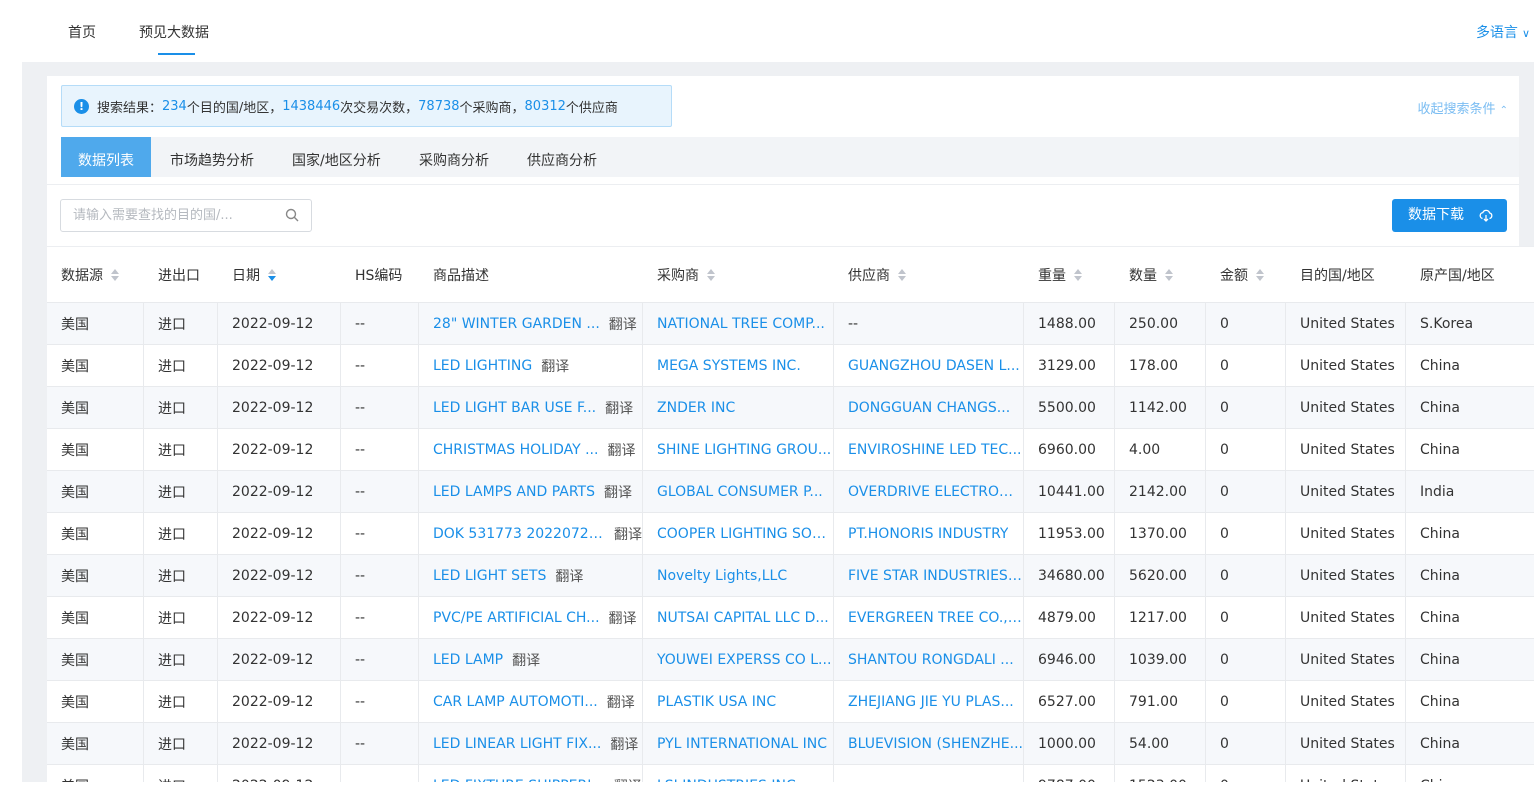 This screenshot has height=800, width=1534. What do you see at coordinates (742, 744) in the screenshot?
I see `buyer-value: PYL INTERNATIONAL INC` at bounding box center [742, 744].